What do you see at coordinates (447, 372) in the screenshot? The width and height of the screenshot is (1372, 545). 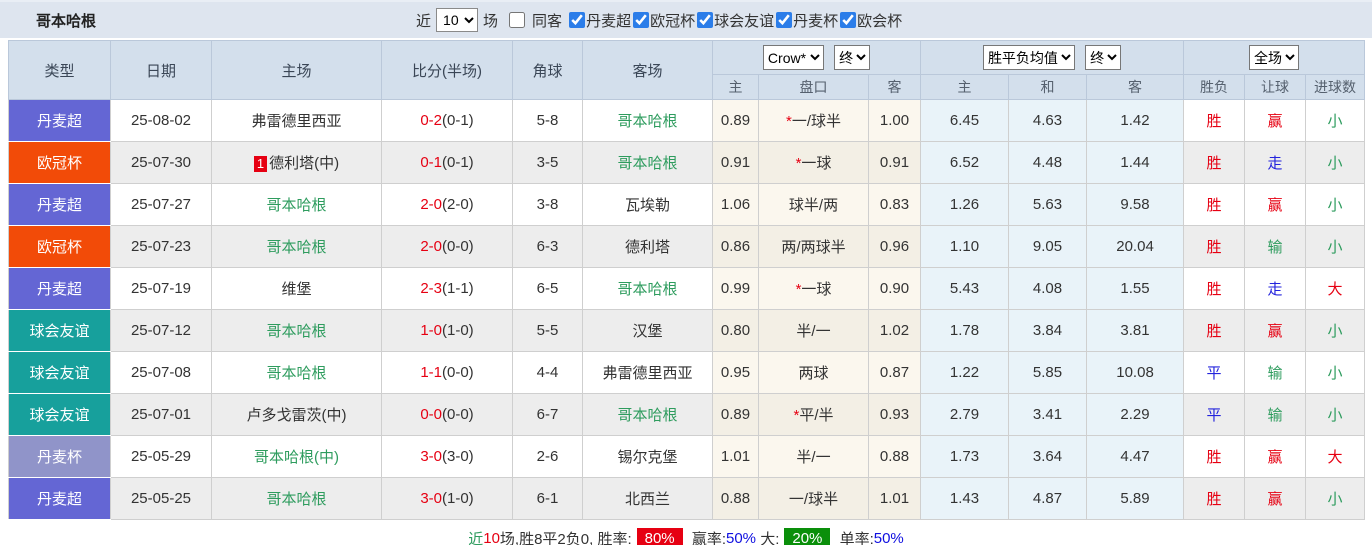 I see `score-cell: 1-1(0-0)` at bounding box center [447, 372].